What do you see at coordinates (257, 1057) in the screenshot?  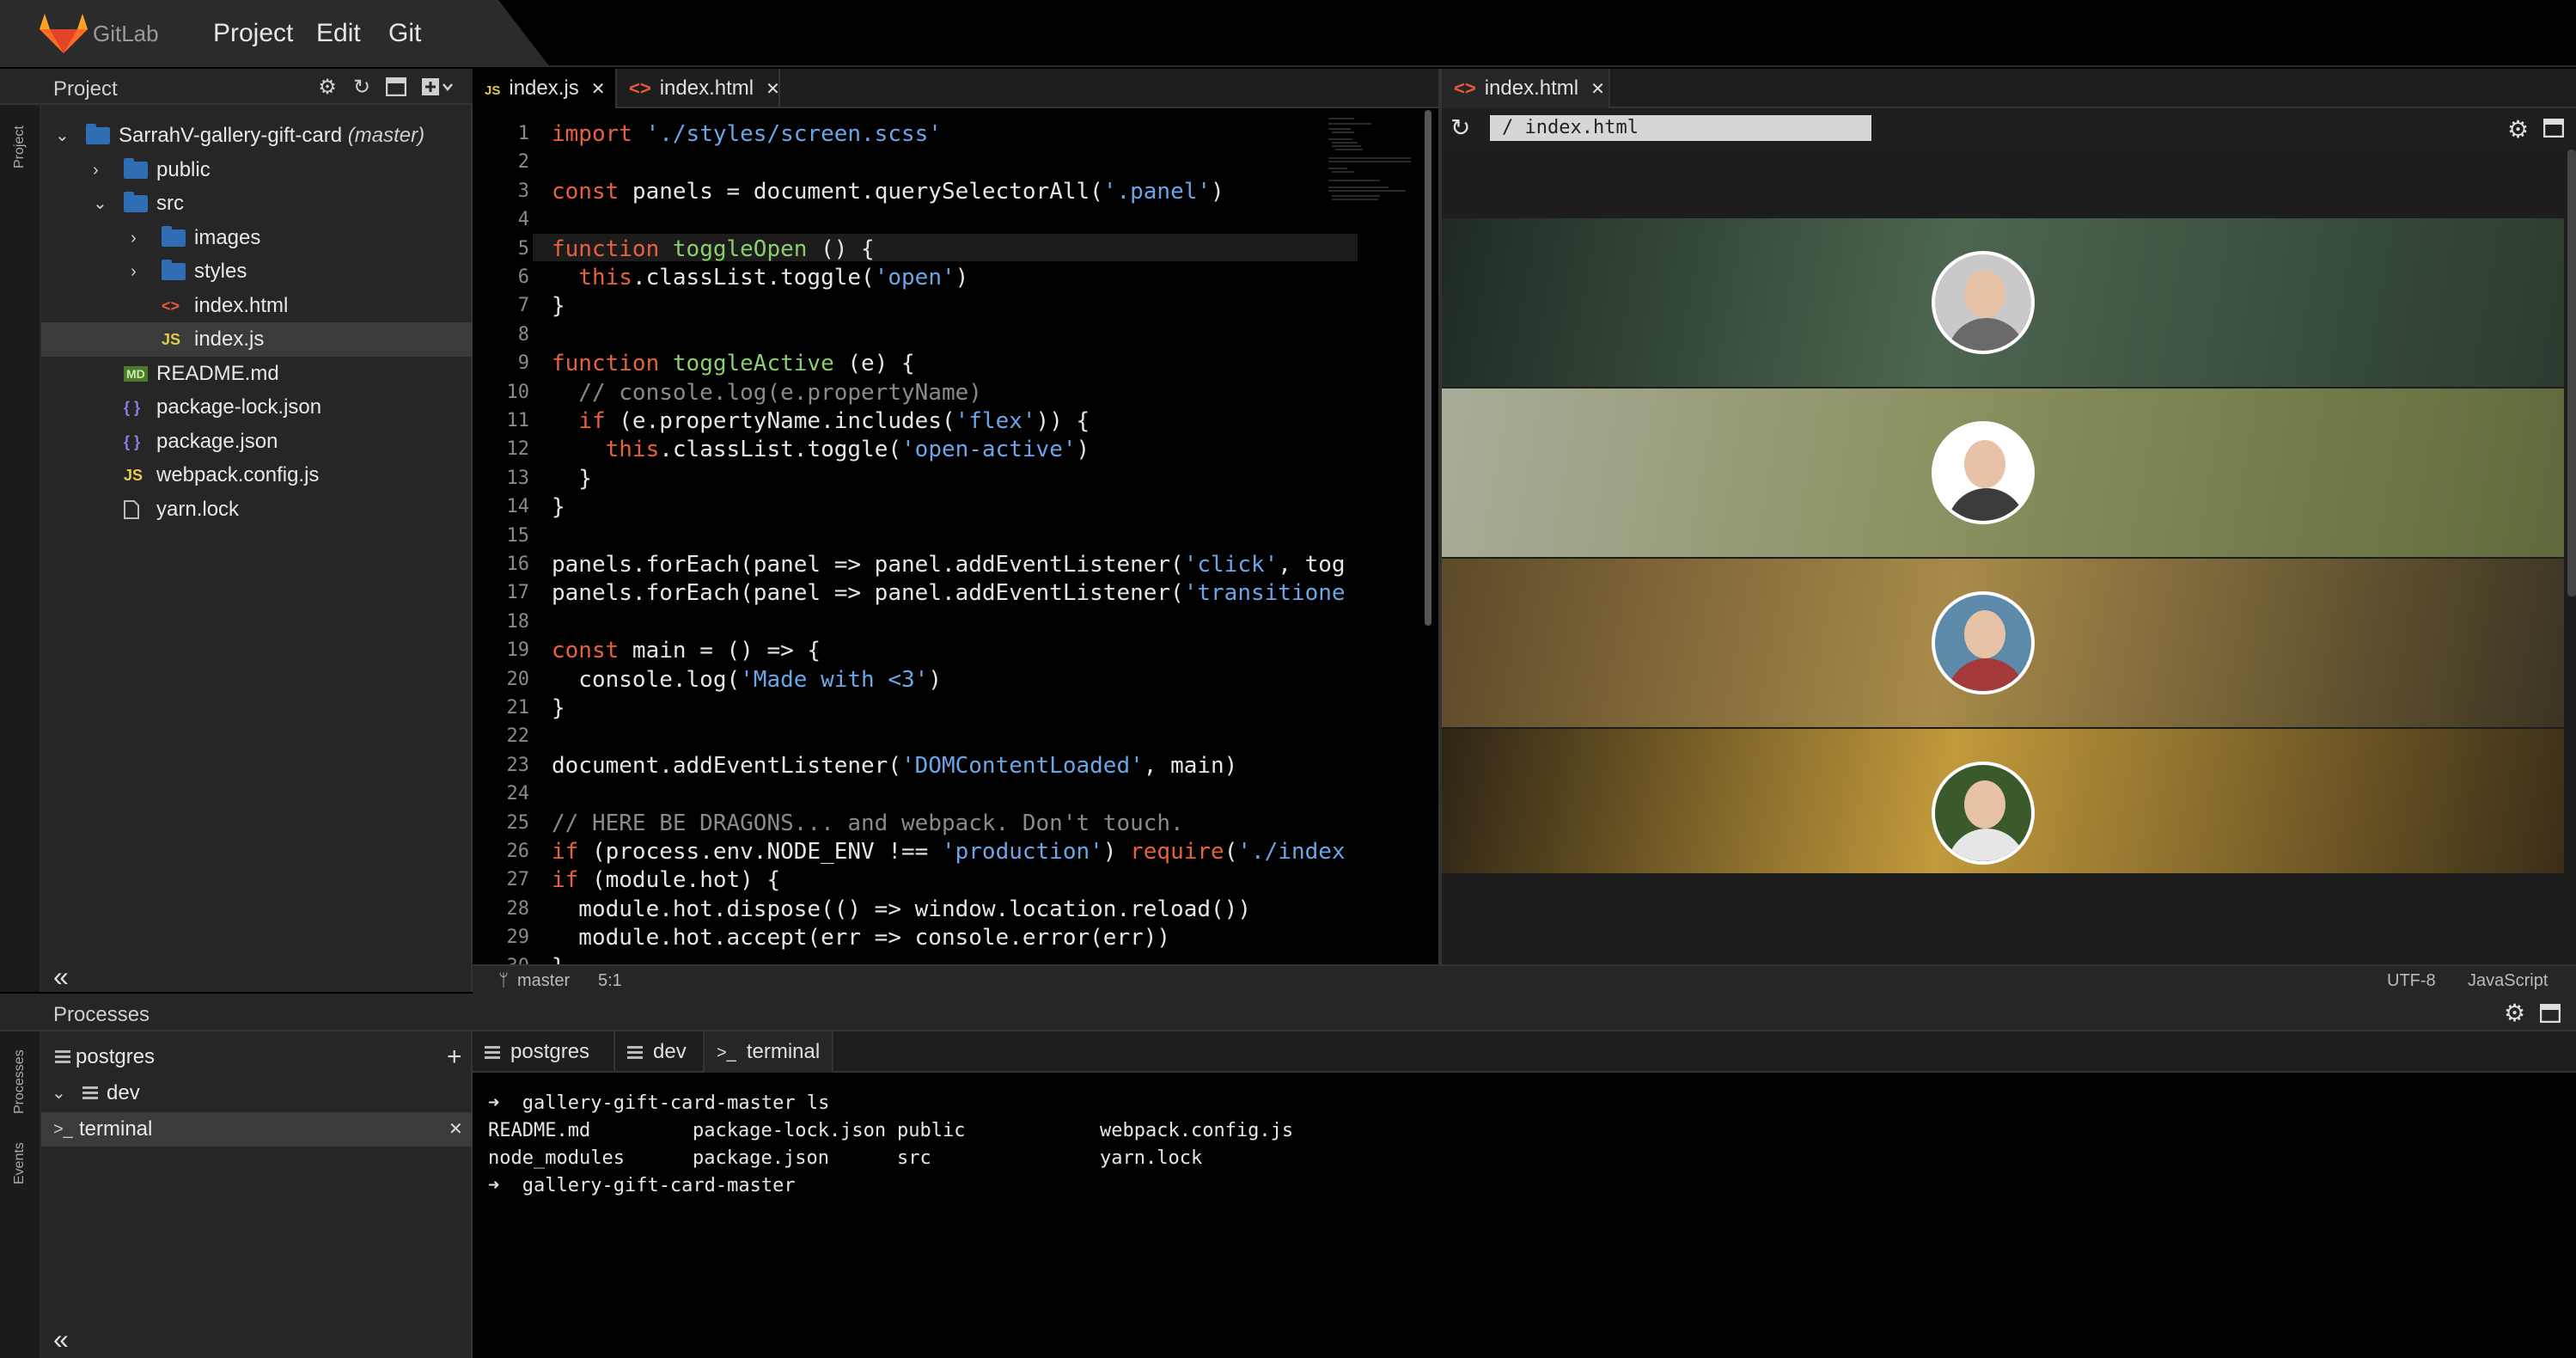 I see `process-item-postgres: postgres +` at bounding box center [257, 1057].